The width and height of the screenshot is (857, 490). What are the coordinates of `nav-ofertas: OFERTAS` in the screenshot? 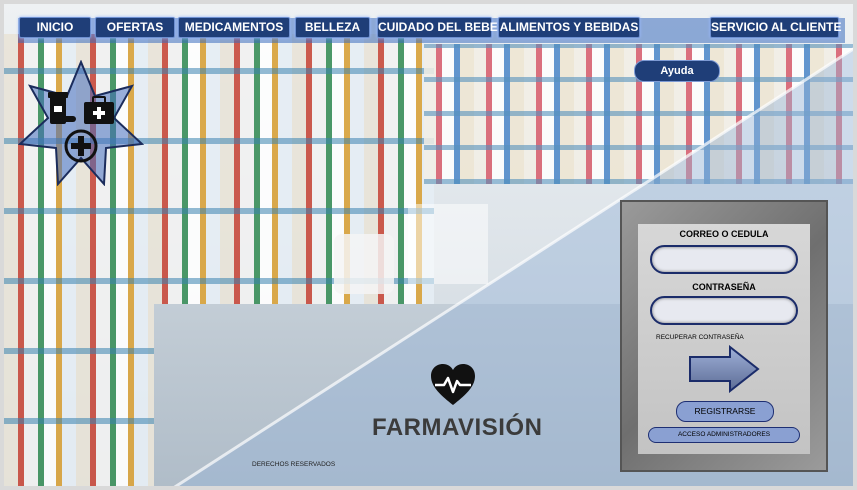 It's located at (135, 27).